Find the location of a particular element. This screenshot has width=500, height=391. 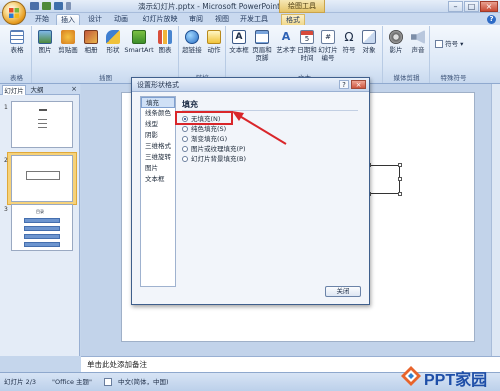

symbol-button: Ω 符号 is located at coordinates (349, 42).